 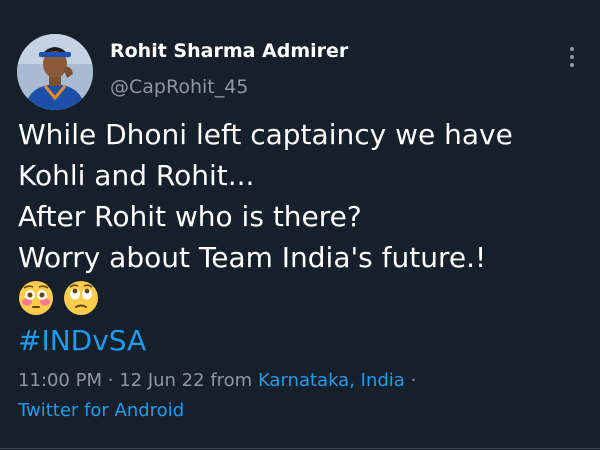 What do you see at coordinates (81, 298) in the screenshot?
I see `face-with-rolling-eyes-emoji` at bounding box center [81, 298].